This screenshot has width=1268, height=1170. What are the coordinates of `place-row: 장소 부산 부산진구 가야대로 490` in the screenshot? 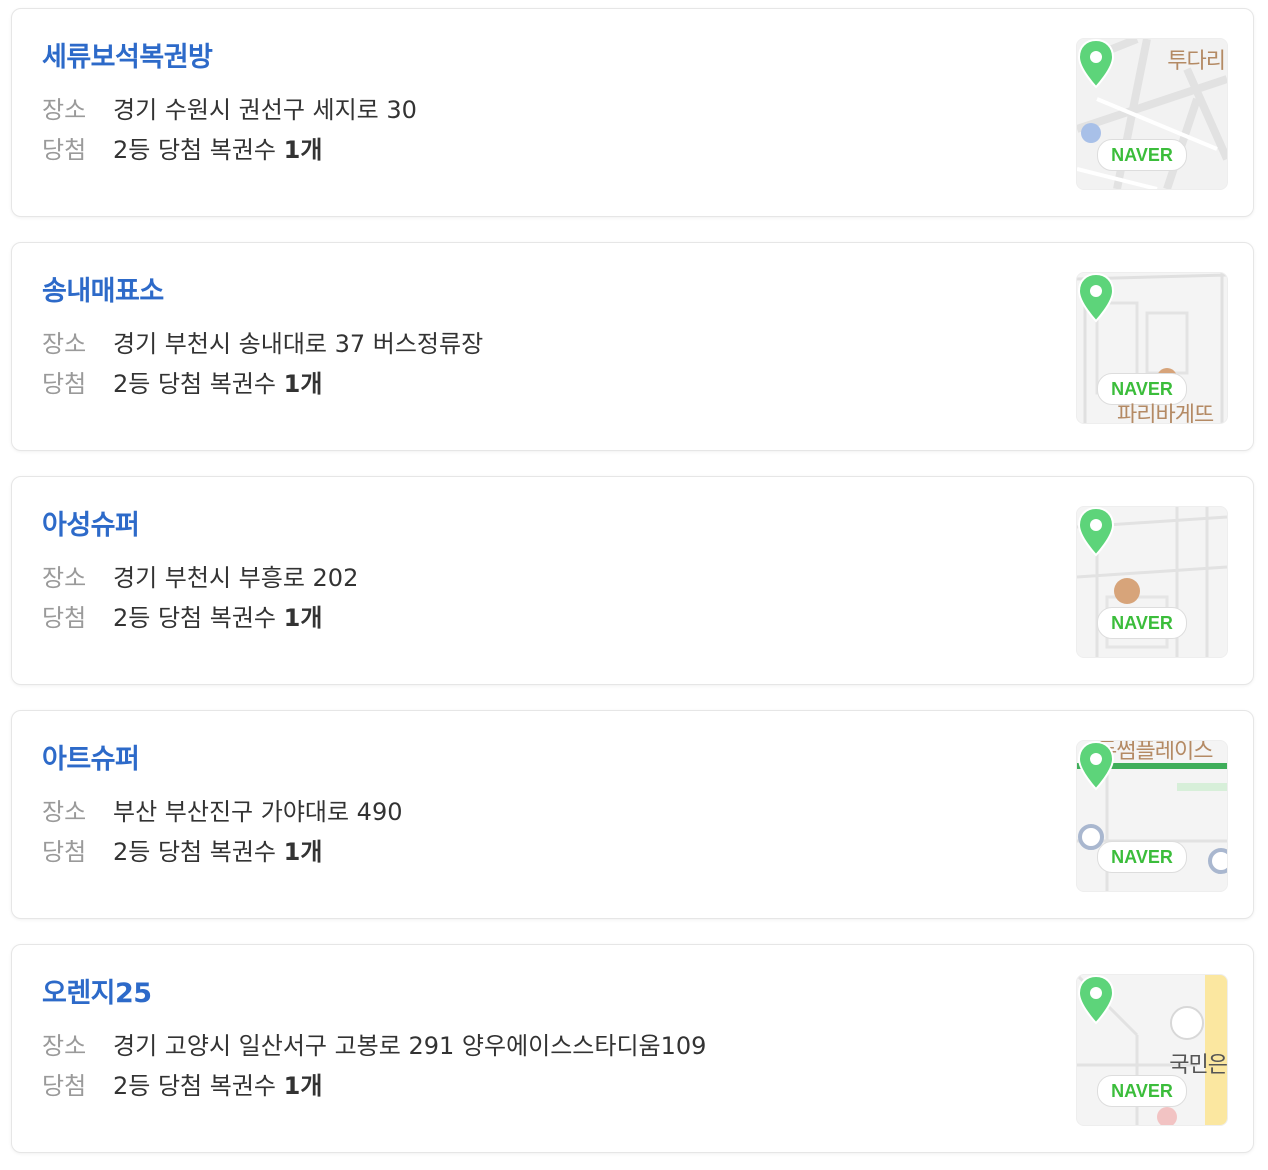 It's located at (222, 812).